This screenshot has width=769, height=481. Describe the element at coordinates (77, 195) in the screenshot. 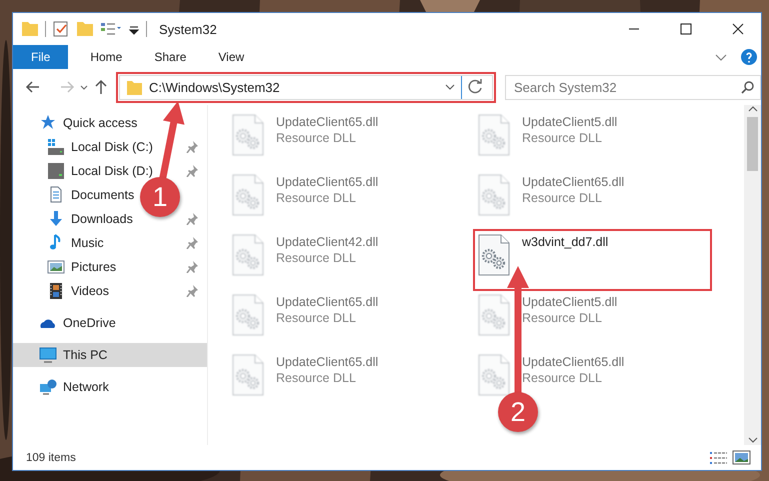

I see `sidebar-item: Documents` at that location.